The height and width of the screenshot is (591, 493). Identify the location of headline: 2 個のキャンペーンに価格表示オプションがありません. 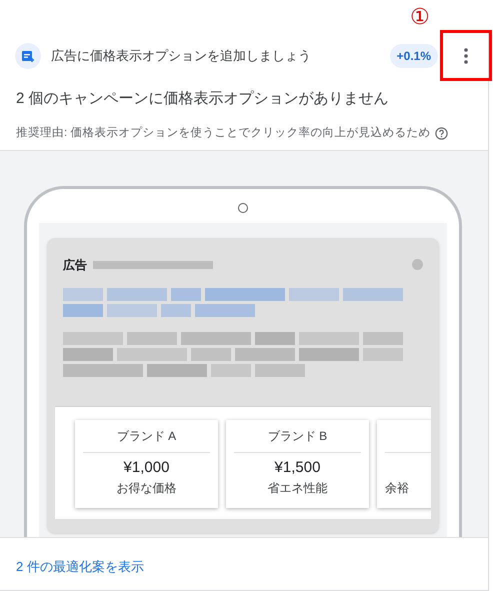
(202, 99).